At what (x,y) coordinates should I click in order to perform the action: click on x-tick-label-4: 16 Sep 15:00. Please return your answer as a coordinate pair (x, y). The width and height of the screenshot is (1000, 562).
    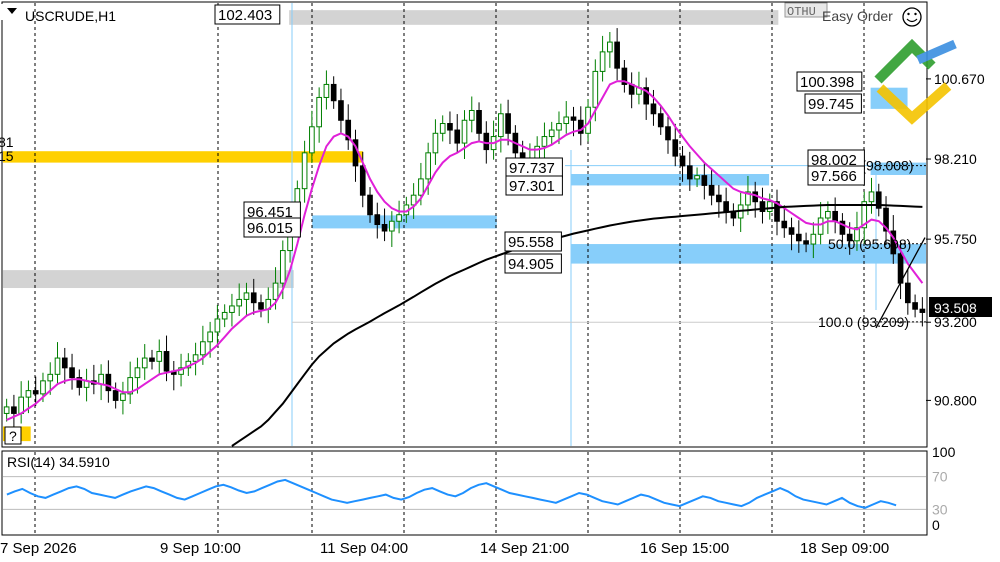
    Looking at the image, I should click on (684, 548).